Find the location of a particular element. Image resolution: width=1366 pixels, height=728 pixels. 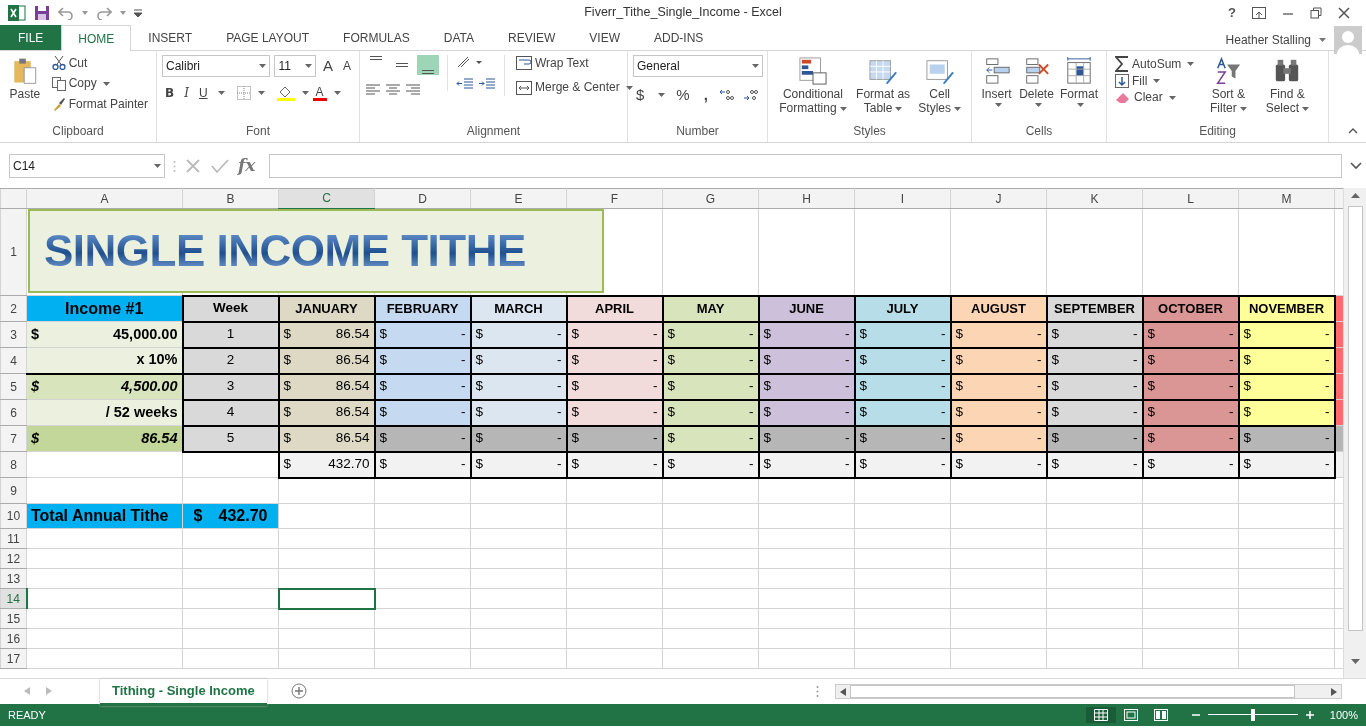

column-header: D is located at coordinates (422, 198).